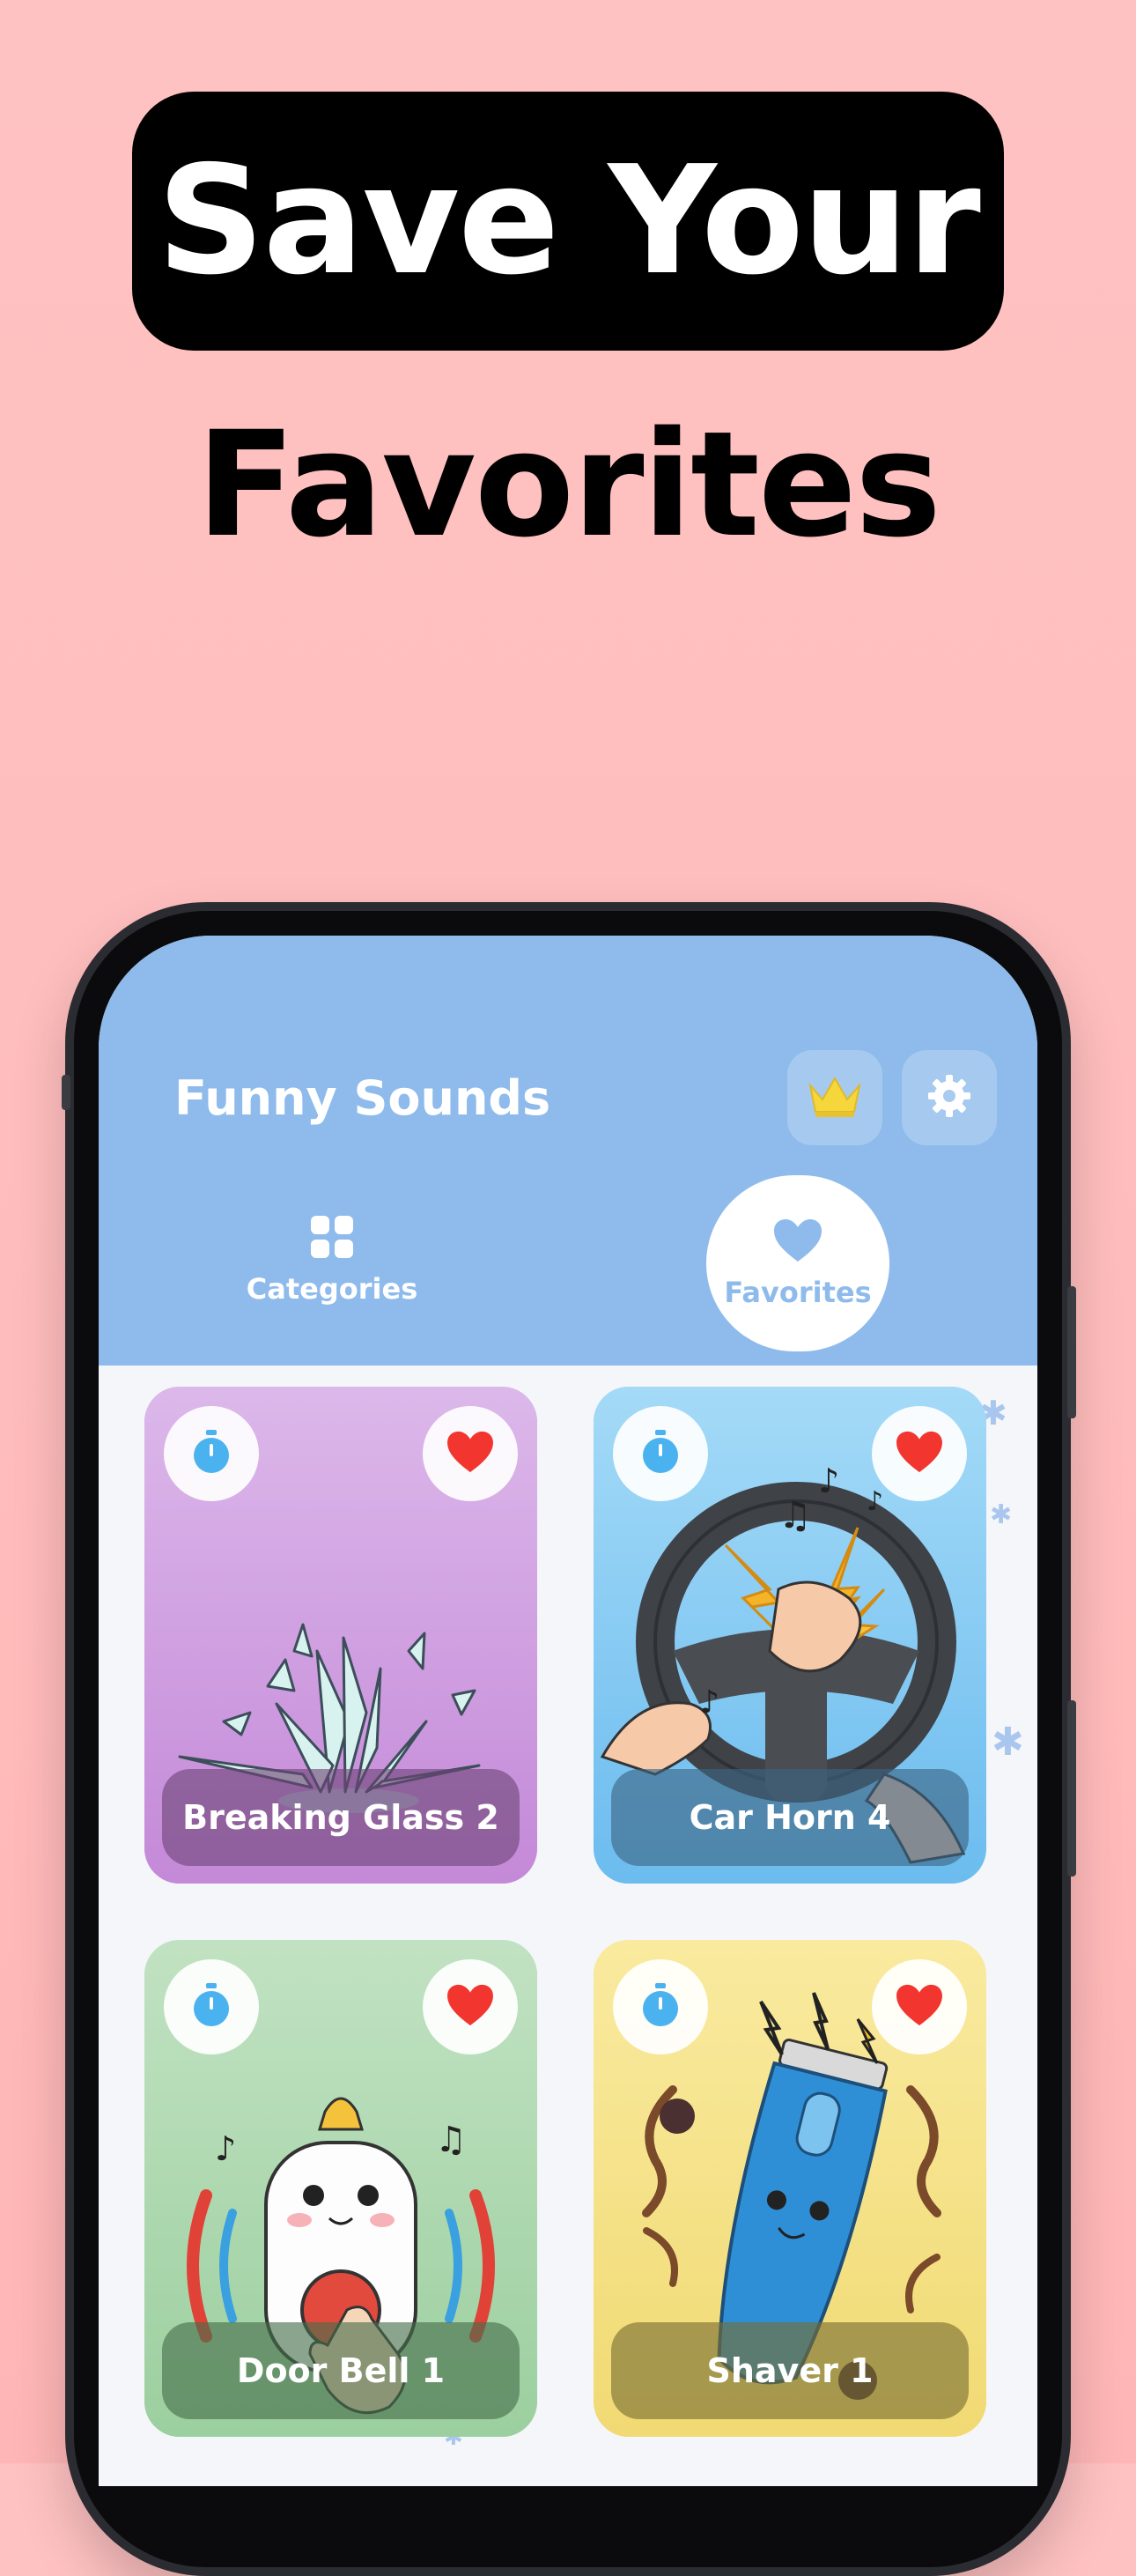 The height and width of the screenshot is (2576, 1136). Describe the element at coordinates (341, 2370) in the screenshot. I see `sound-card-label: Door Bell 1` at that location.